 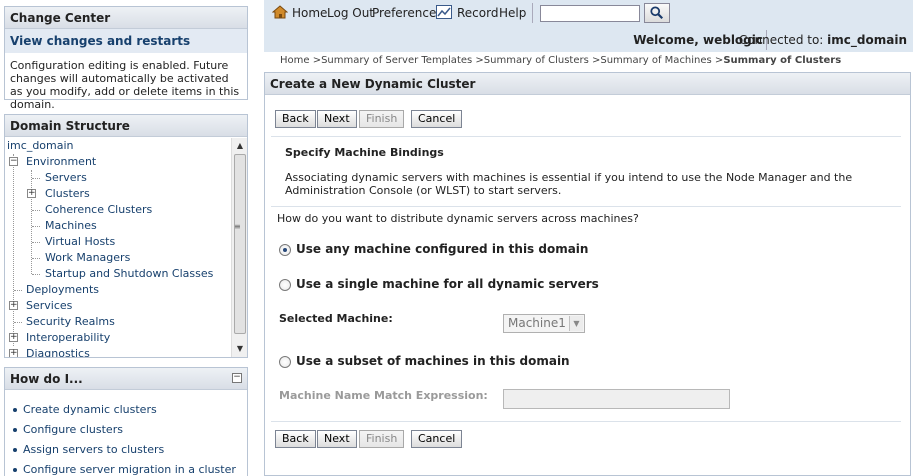 What do you see at coordinates (62, 290) in the screenshot?
I see `tree-item-deployments: Deployments` at bounding box center [62, 290].